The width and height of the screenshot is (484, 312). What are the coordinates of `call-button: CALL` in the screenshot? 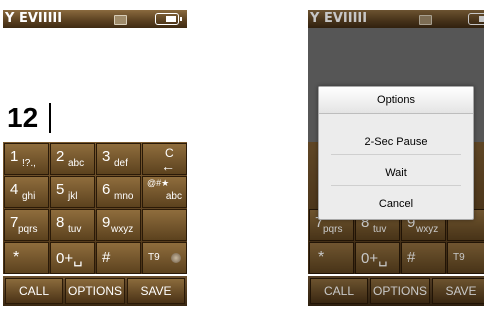 It's located at (34, 291).